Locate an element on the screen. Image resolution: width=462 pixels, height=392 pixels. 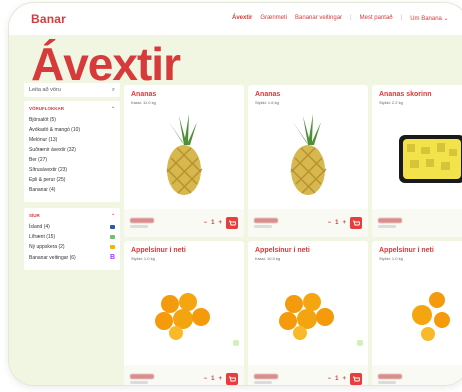
category-item: Suðrænir ávextir (32) is located at coordinates (72, 150).